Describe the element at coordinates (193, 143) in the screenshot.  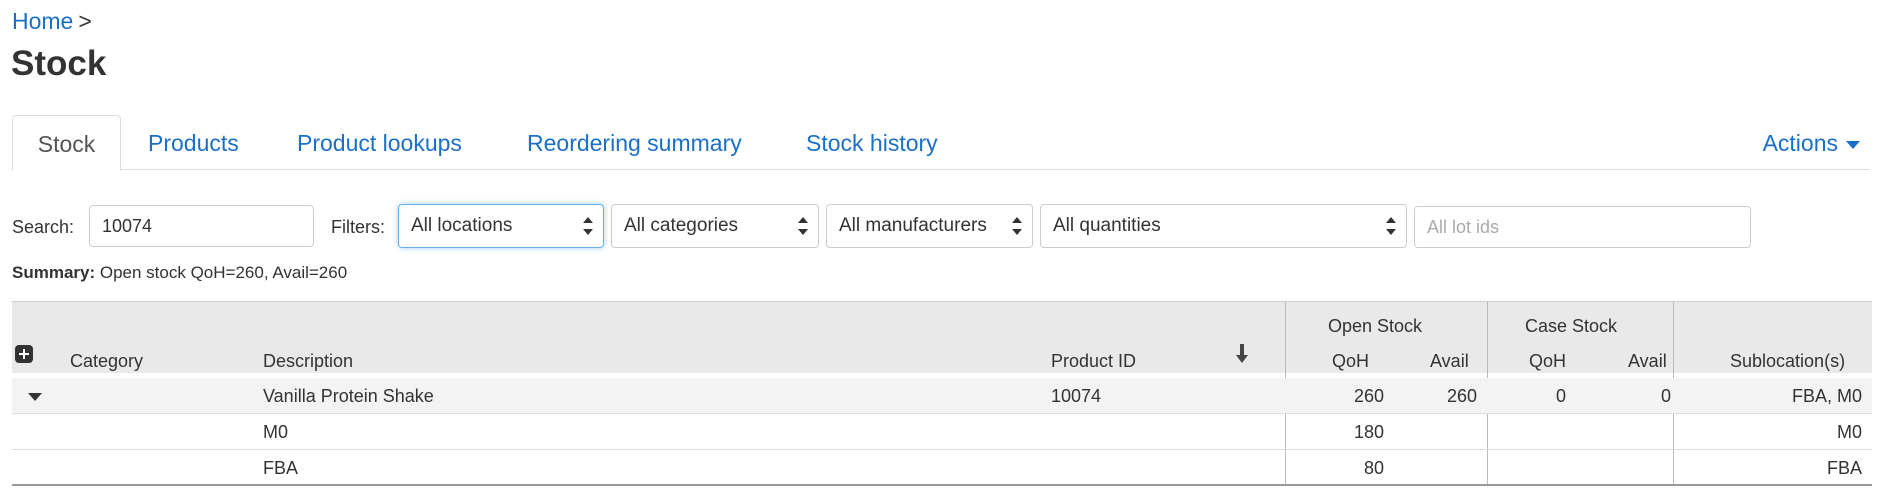
I see `tab-products: Products` at that location.